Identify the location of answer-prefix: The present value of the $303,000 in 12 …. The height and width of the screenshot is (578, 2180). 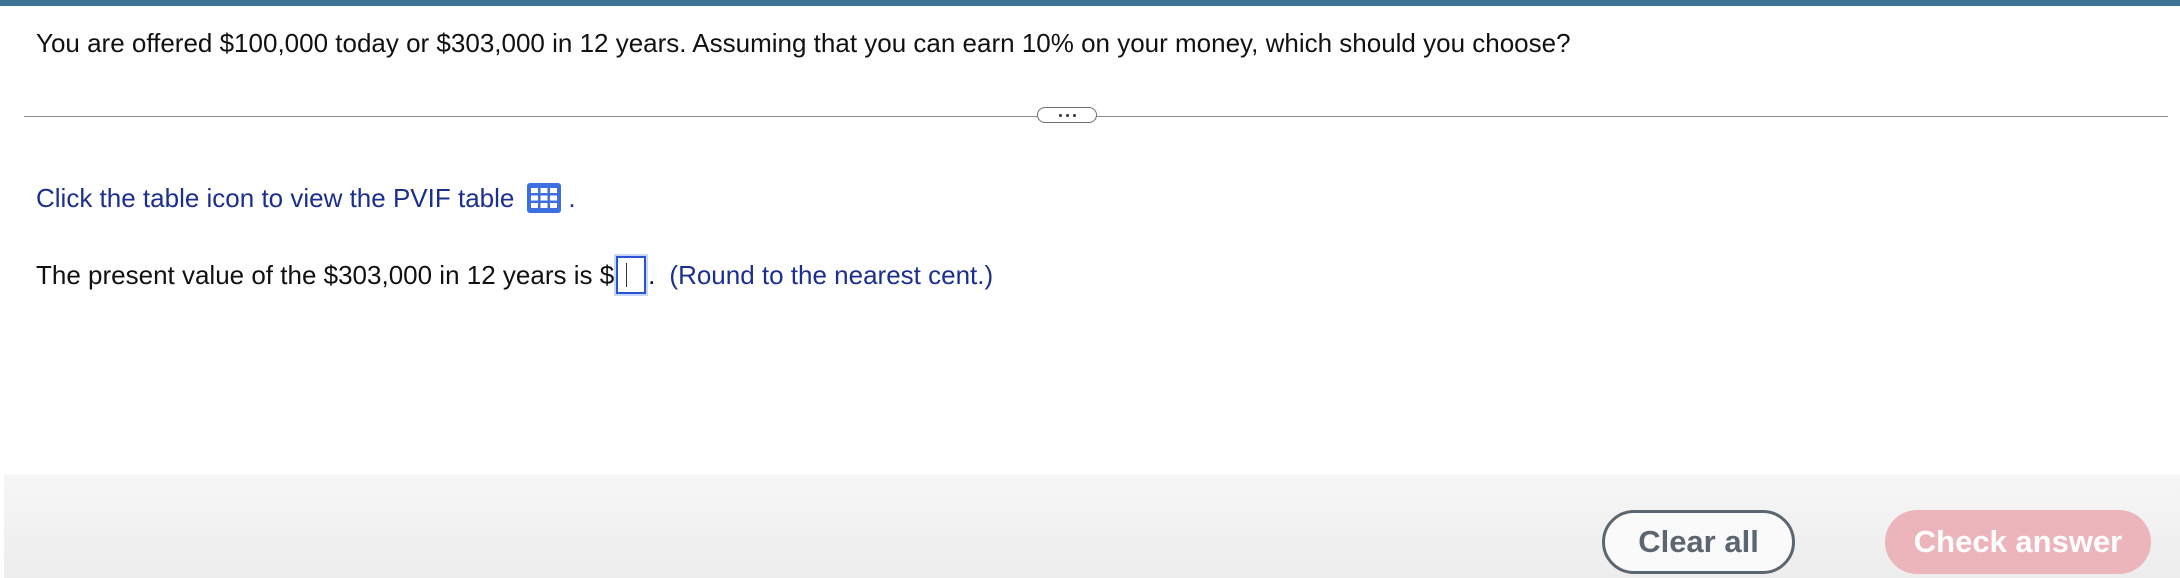
(325, 274).